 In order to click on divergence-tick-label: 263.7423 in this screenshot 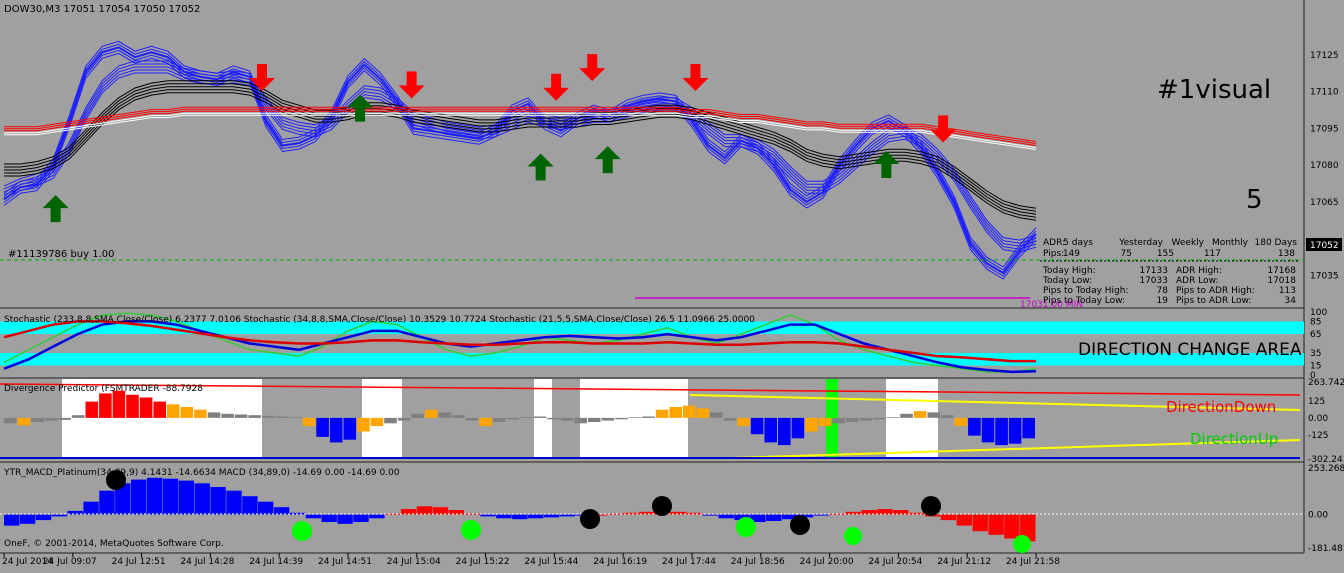, I will do `click(1326, 383)`.